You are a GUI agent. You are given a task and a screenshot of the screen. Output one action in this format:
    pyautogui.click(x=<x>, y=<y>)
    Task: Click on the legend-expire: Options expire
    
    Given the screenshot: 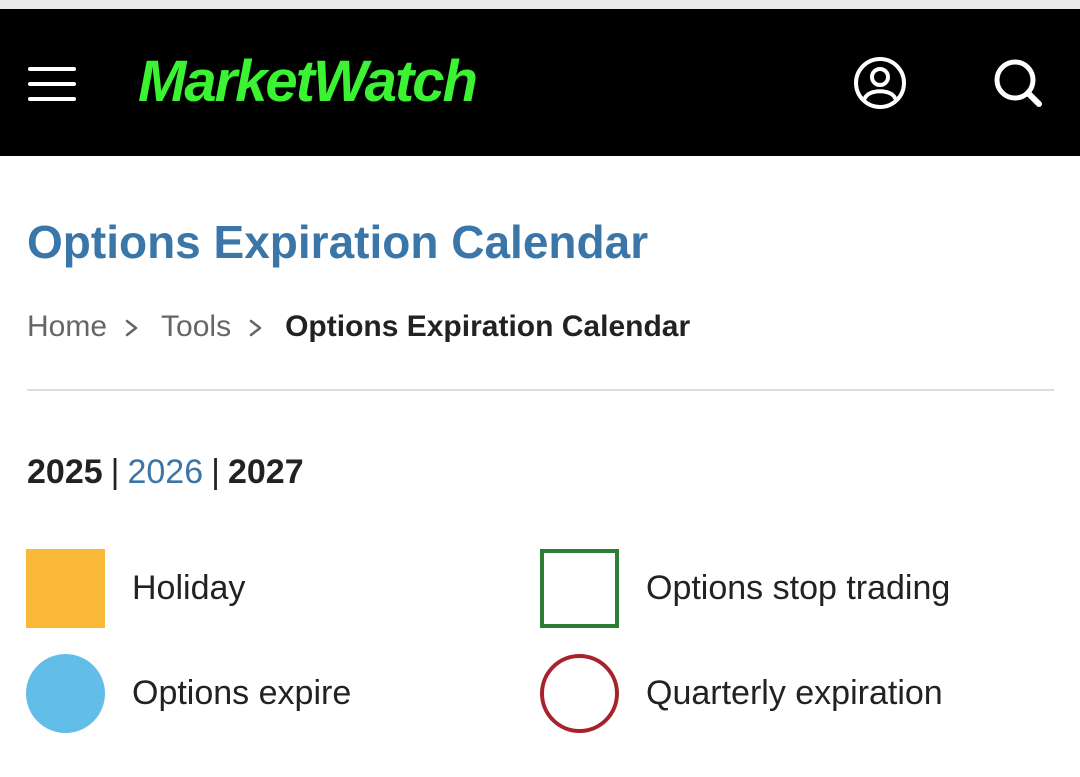 What is the action you would take?
    pyautogui.click(x=188, y=693)
    